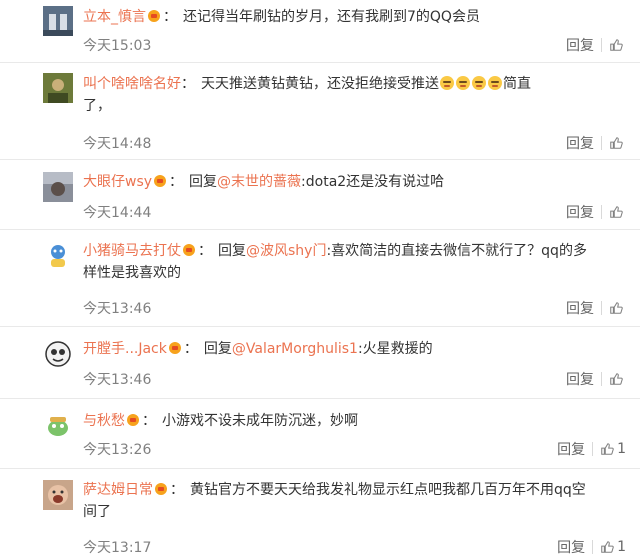 The image size is (640, 557). What do you see at coordinates (388, 490) in the screenshot?
I see `comment-text: 黄钻官方不要天天给我发礼物显示红点吧我都几百万年不用qq空` at bounding box center [388, 490].